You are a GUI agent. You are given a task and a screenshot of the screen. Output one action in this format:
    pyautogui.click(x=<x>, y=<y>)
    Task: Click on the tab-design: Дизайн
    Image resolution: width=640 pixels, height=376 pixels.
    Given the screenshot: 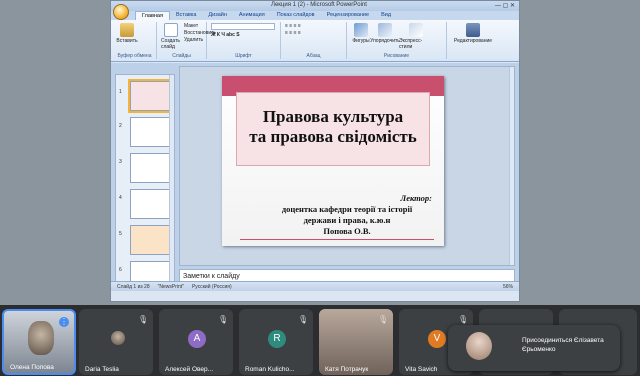 What is the action you would take?
    pyautogui.click(x=217, y=15)
    